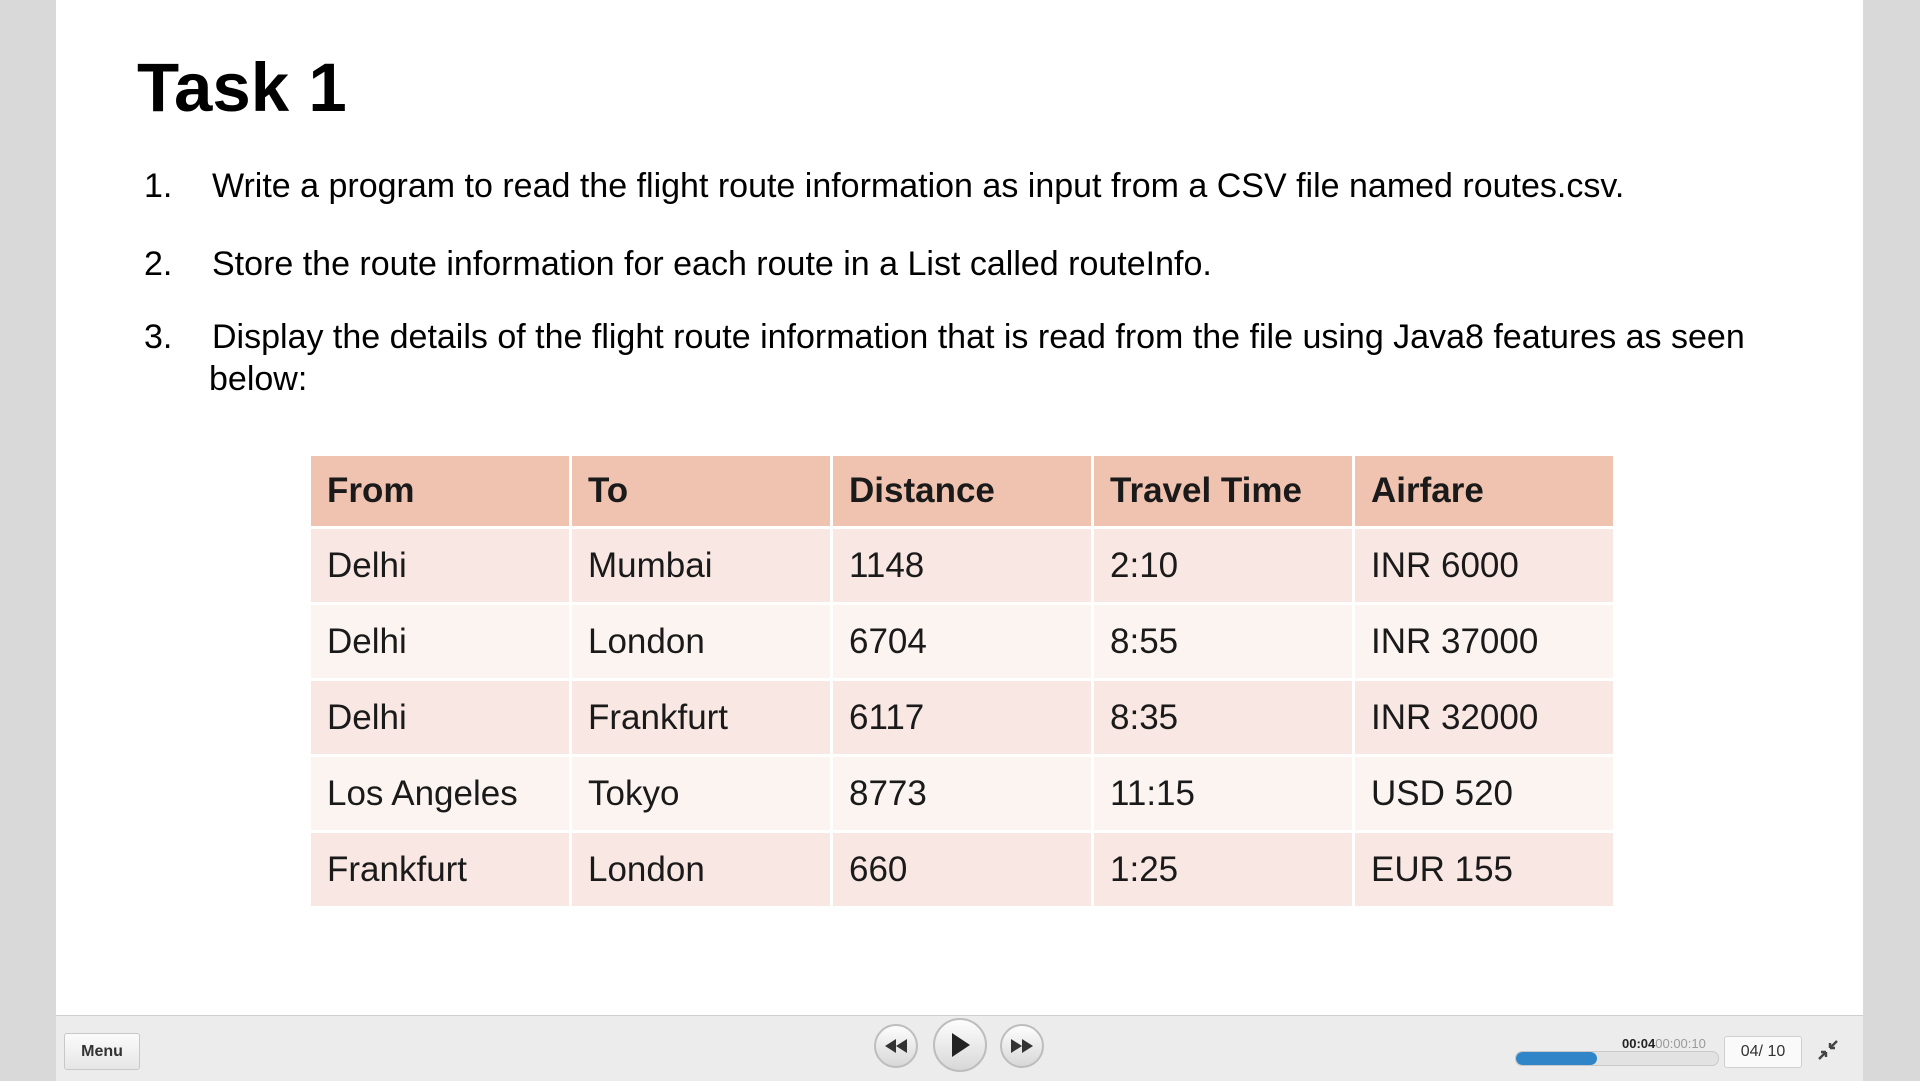  Describe the element at coordinates (1223, 640) in the screenshot. I see `table-cell: 8:55` at that location.